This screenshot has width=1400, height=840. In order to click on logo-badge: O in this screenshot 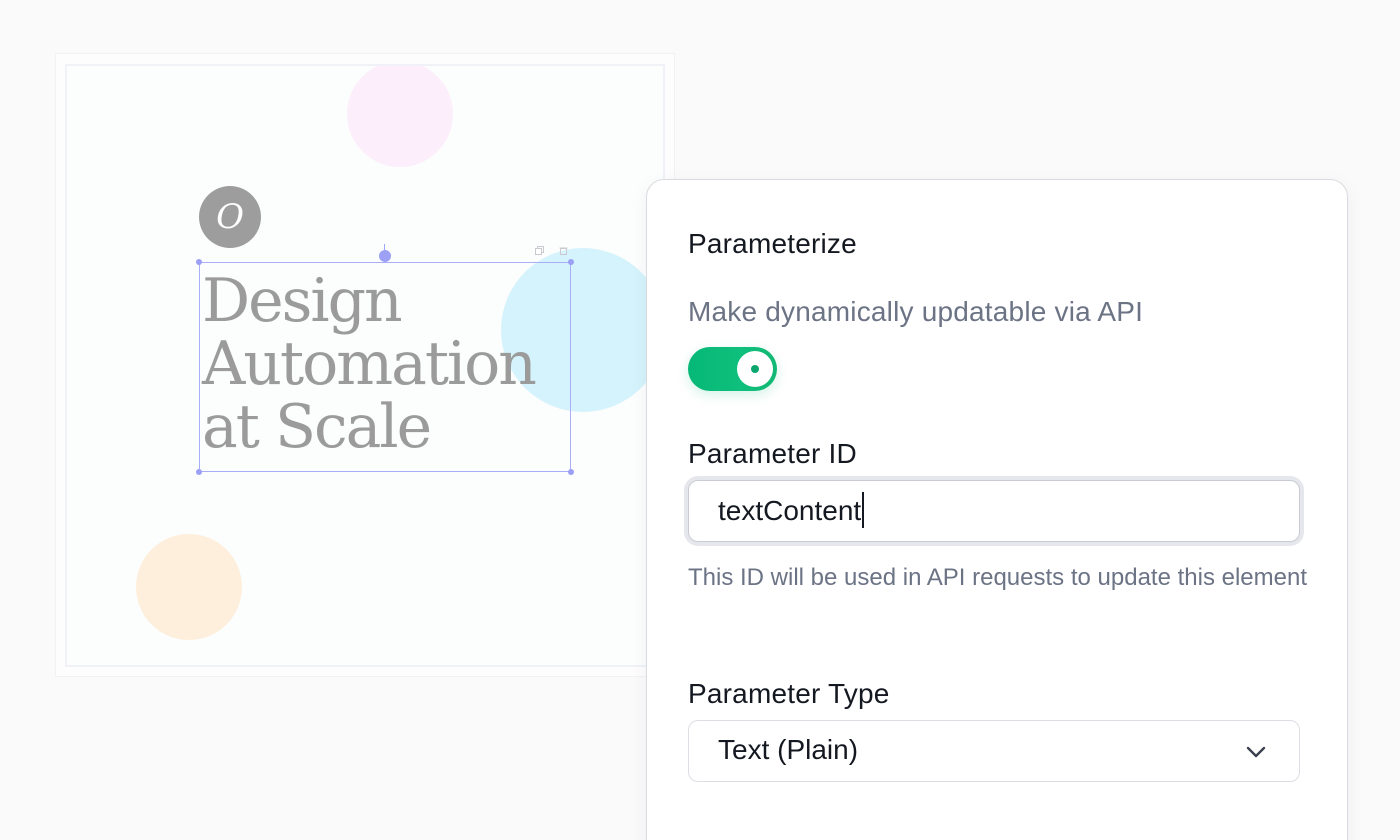, I will do `click(230, 217)`.